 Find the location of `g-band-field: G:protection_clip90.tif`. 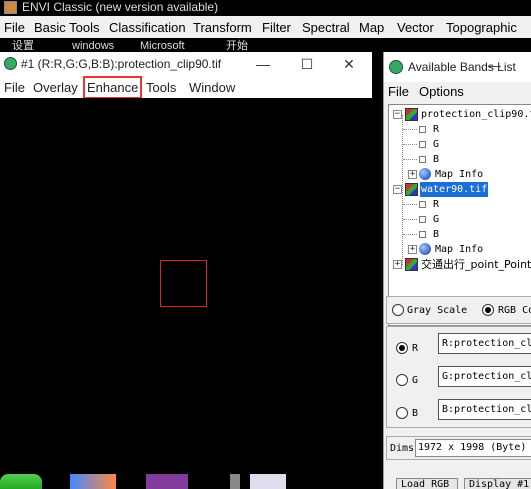

g-band-field: G:protection_clip90.tif is located at coordinates (484, 376).